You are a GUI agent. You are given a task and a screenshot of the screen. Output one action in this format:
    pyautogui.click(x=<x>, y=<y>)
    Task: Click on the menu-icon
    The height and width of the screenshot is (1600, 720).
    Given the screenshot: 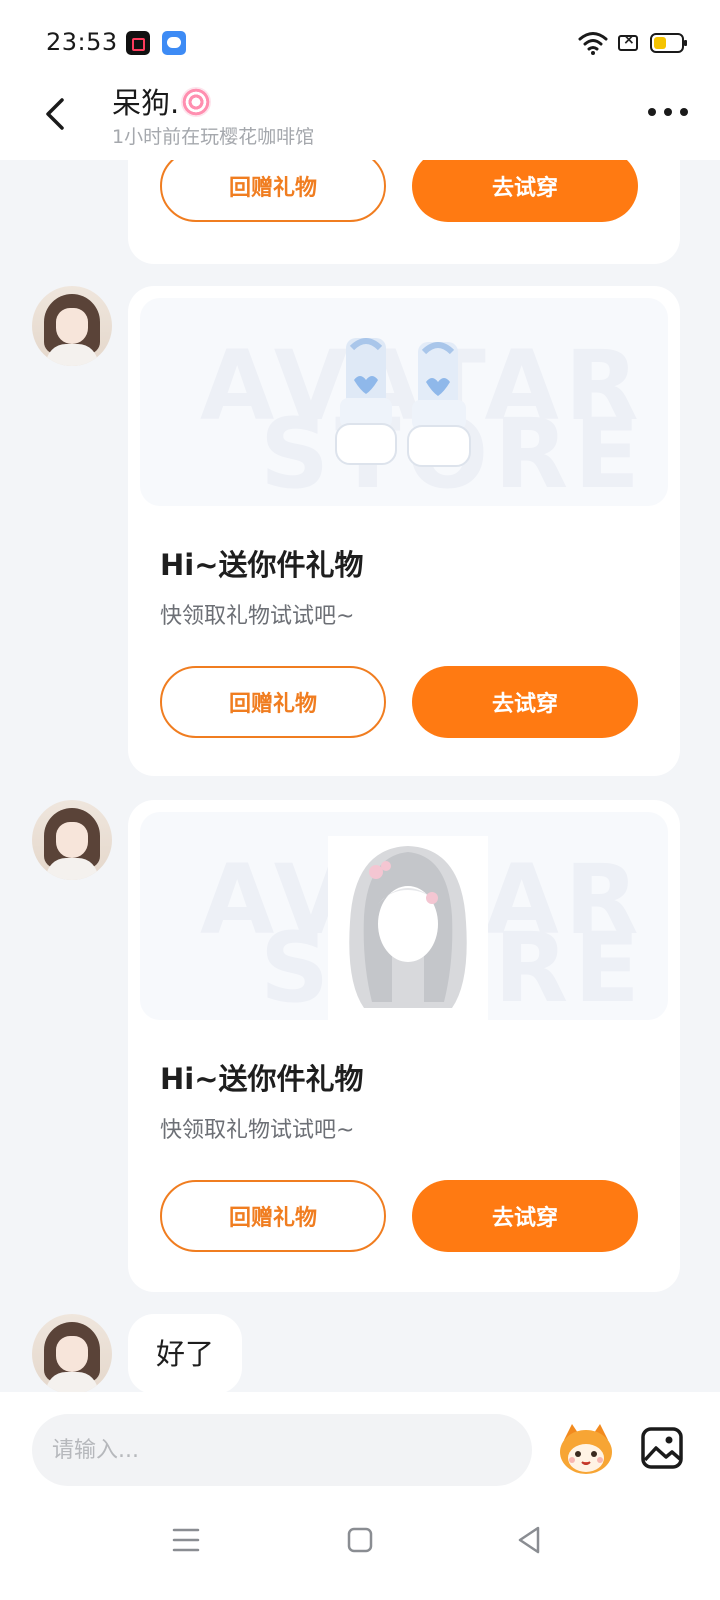 What is the action you would take?
    pyautogui.click(x=186, y=1540)
    